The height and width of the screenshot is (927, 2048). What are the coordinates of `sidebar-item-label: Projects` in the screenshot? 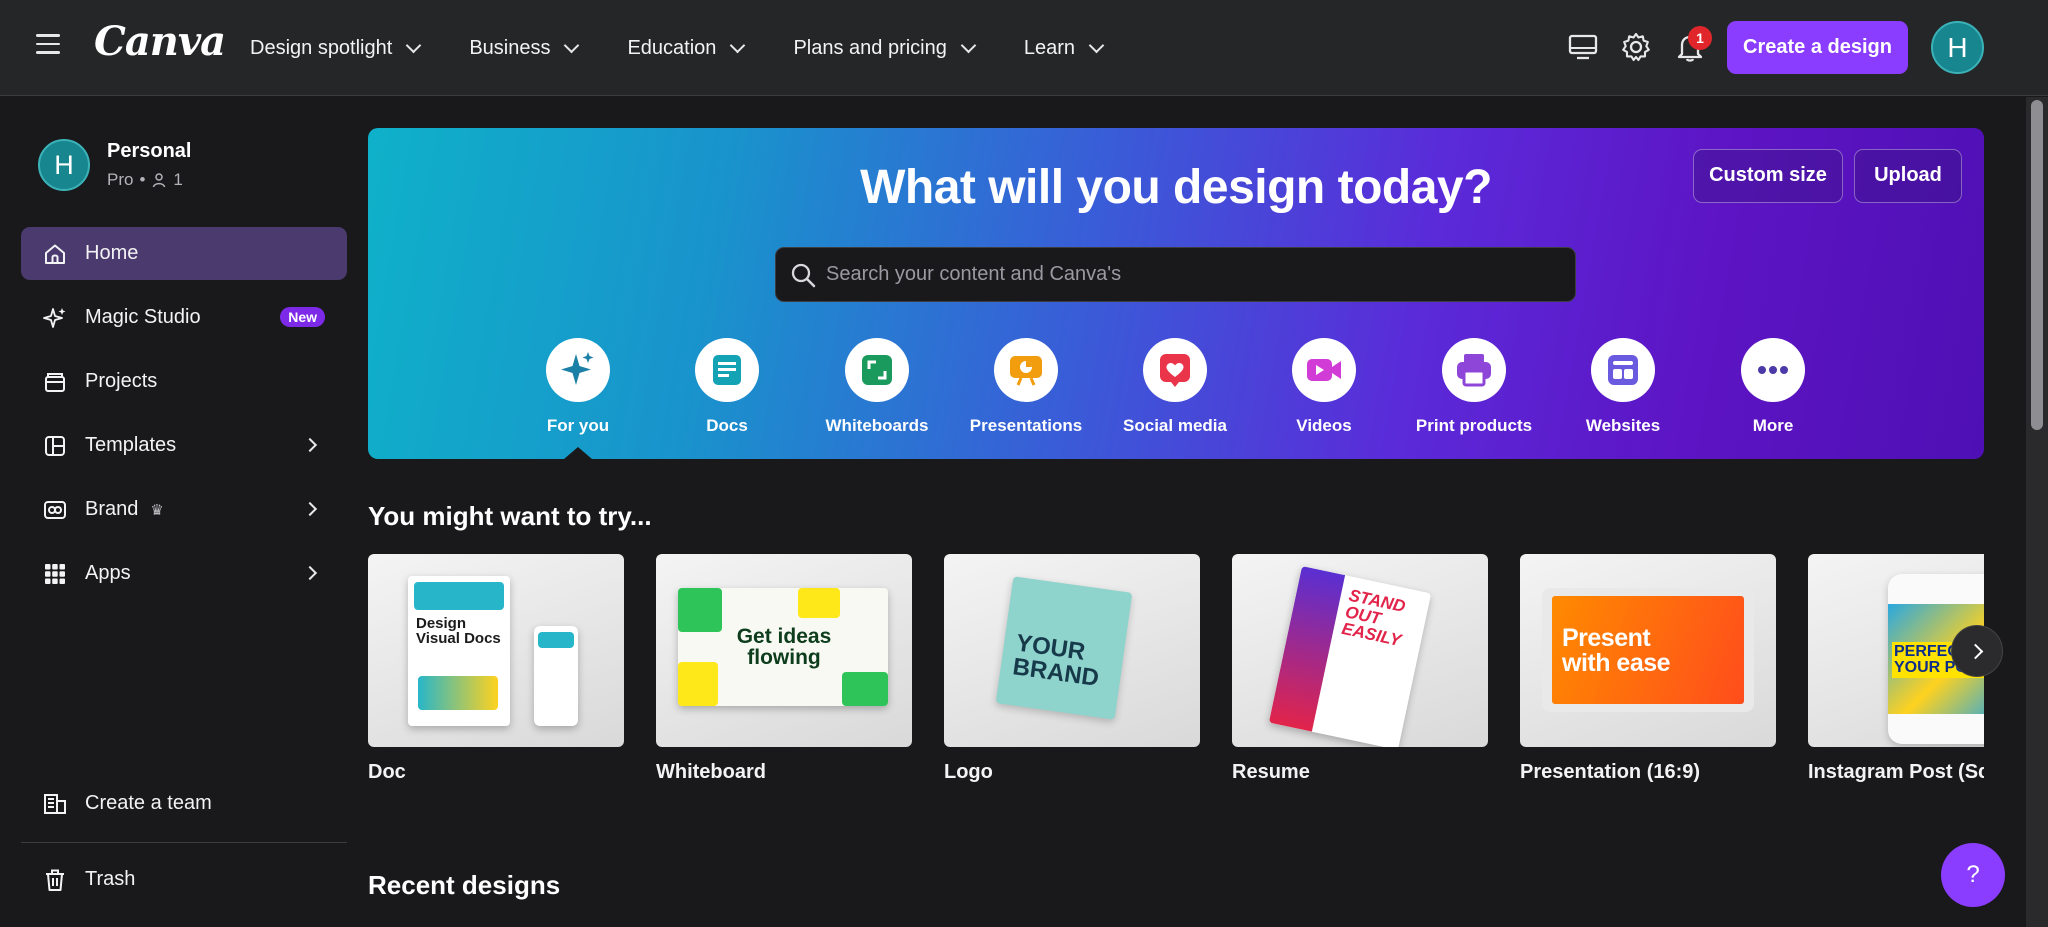 It's located at (121, 381).